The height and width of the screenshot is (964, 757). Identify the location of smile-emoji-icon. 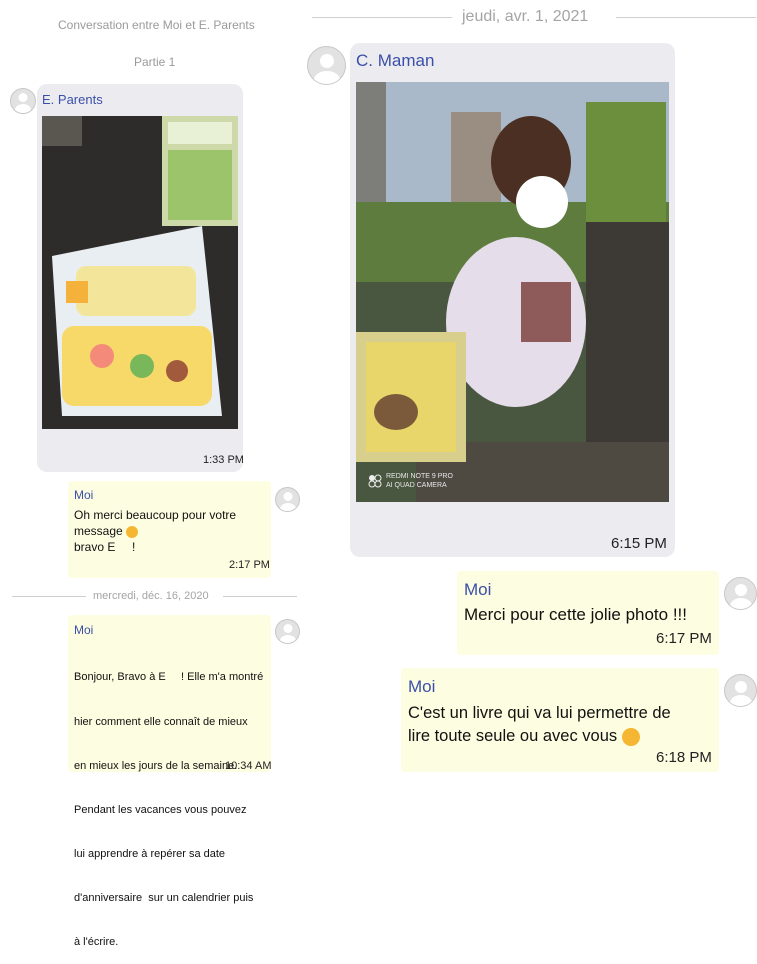
(132, 531).